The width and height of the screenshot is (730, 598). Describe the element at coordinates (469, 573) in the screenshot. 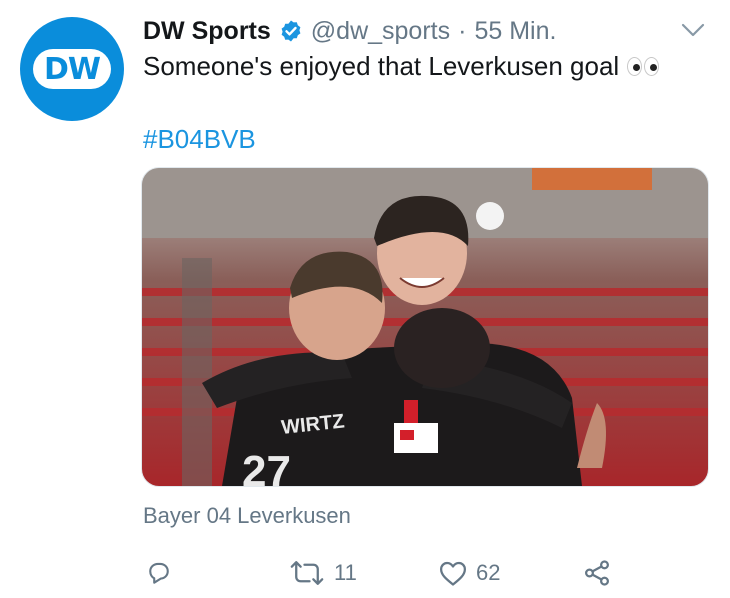

I see `like-button: 62` at that location.